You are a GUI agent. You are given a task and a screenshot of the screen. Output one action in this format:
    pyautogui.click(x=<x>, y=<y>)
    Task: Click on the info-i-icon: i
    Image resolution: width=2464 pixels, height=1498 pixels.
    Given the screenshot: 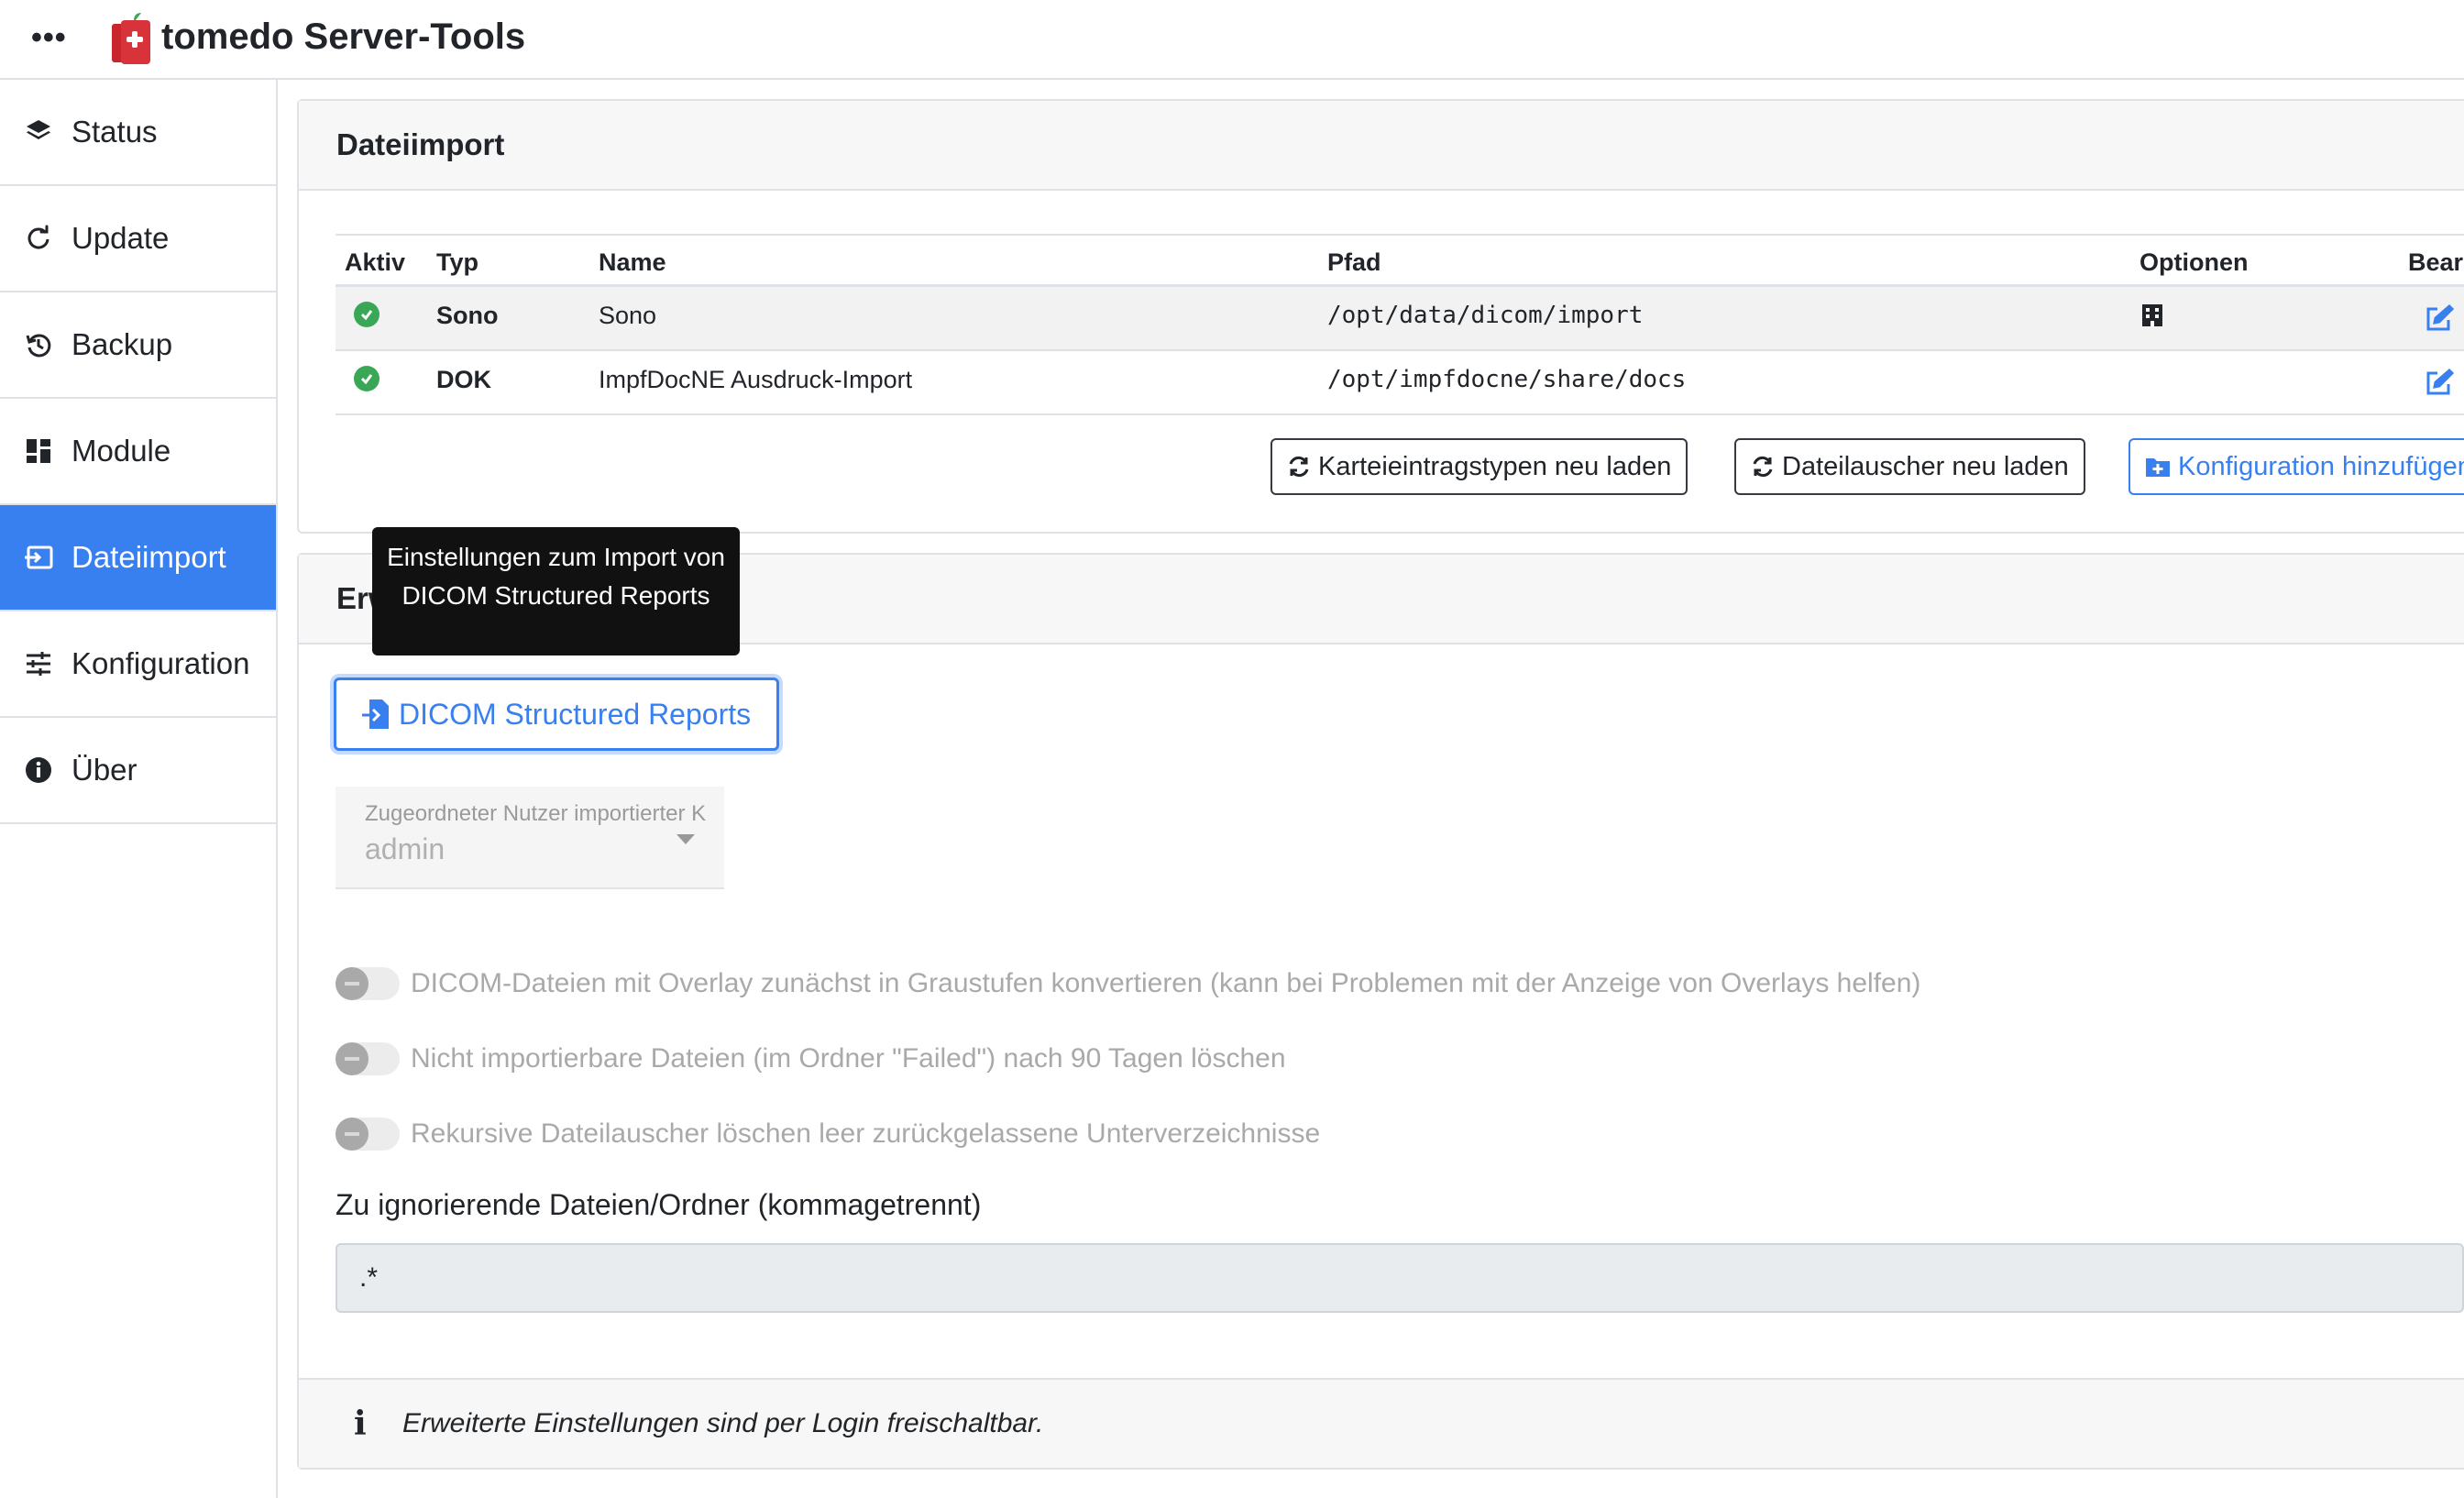 What is the action you would take?
    pyautogui.click(x=360, y=1423)
    